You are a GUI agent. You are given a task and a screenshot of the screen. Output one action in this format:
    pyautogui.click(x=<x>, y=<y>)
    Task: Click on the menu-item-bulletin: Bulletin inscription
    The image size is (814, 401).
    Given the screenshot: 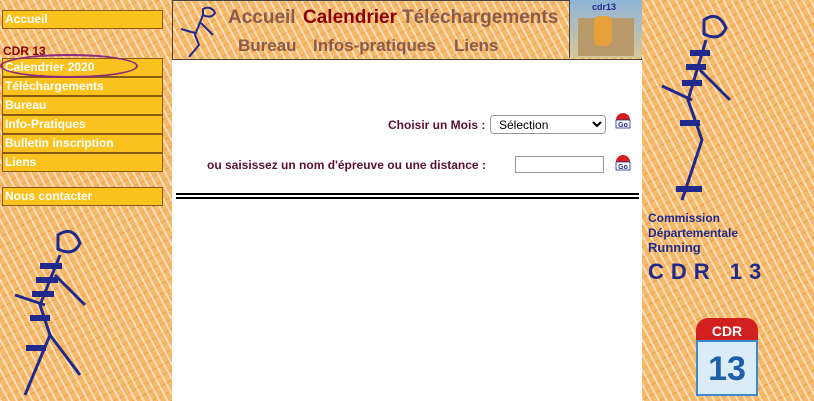 What is the action you would take?
    pyautogui.click(x=82, y=143)
    